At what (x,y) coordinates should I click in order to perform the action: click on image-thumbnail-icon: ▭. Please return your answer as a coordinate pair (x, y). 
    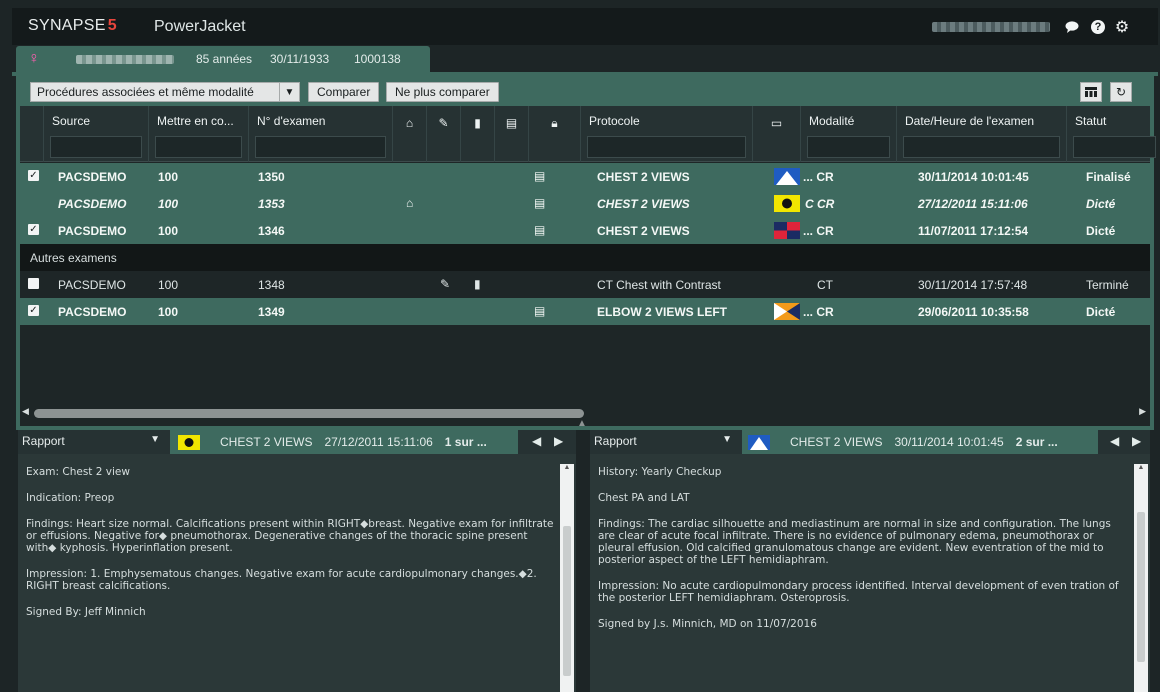
    Looking at the image, I should click on (776, 123).